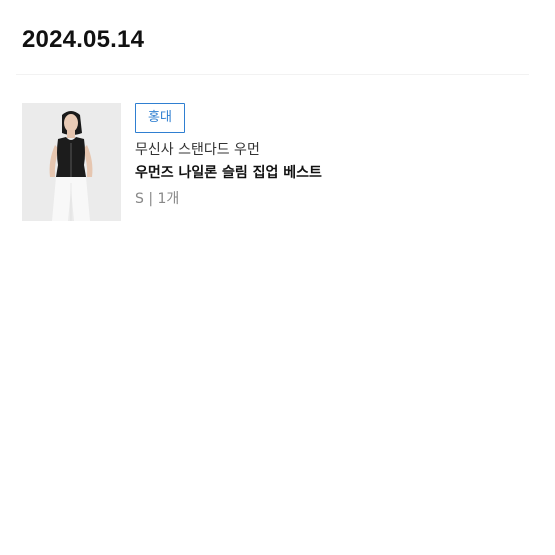  What do you see at coordinates (197, 150) in the screenshot?
I see `brand-name: 무신사 스탠다드 우먼` at bounding box center [197, 150].